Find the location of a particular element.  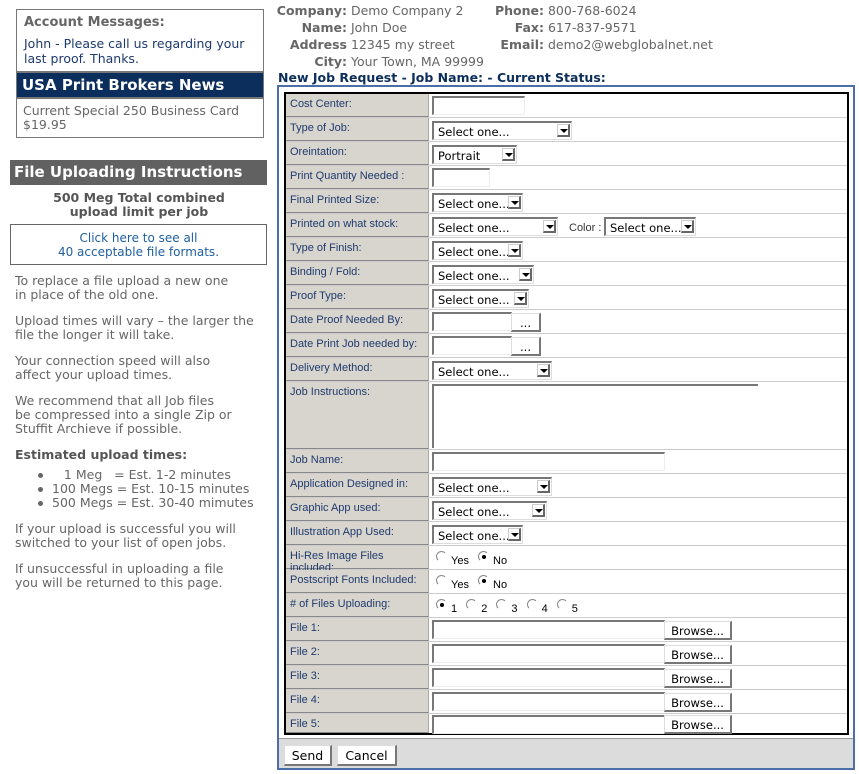

estimates-heading: Estimated upload times: is located at coordinates (101, 454).